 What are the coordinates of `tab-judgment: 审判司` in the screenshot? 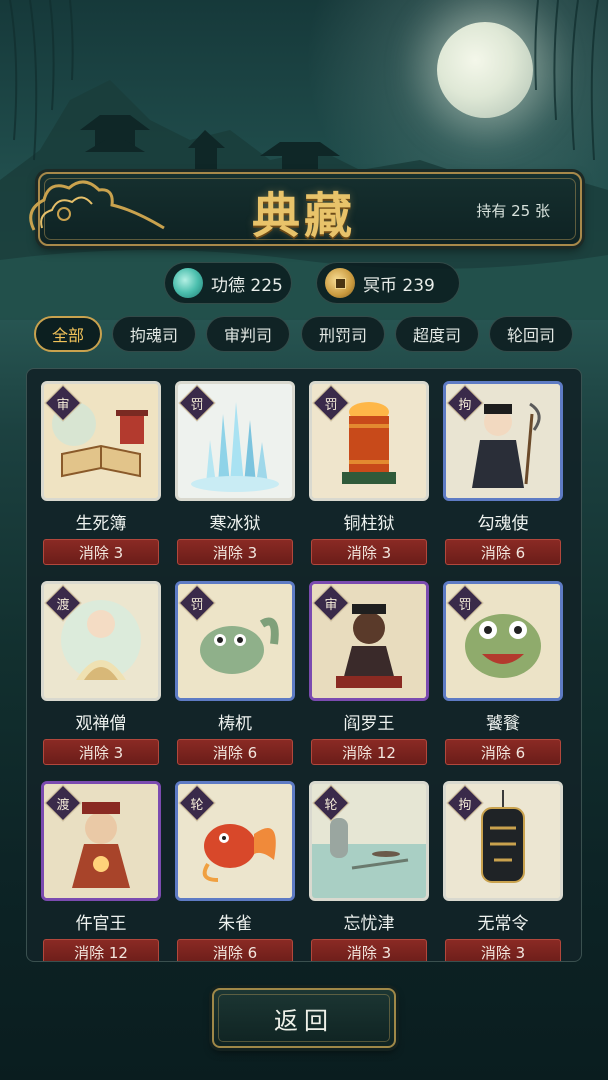 It's located at (248, 334).